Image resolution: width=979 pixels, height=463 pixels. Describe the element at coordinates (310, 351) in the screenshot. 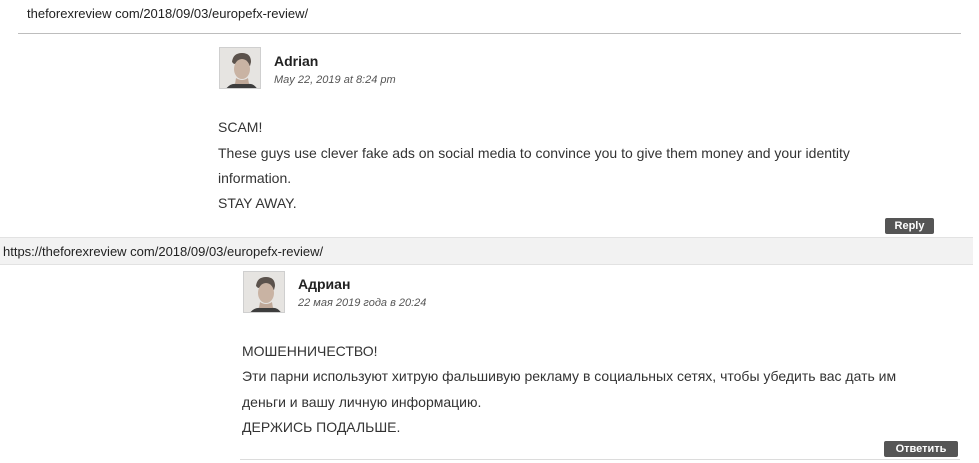

I see `comment-text-line: МОШЕННИЧЕСТВО!` at that location.